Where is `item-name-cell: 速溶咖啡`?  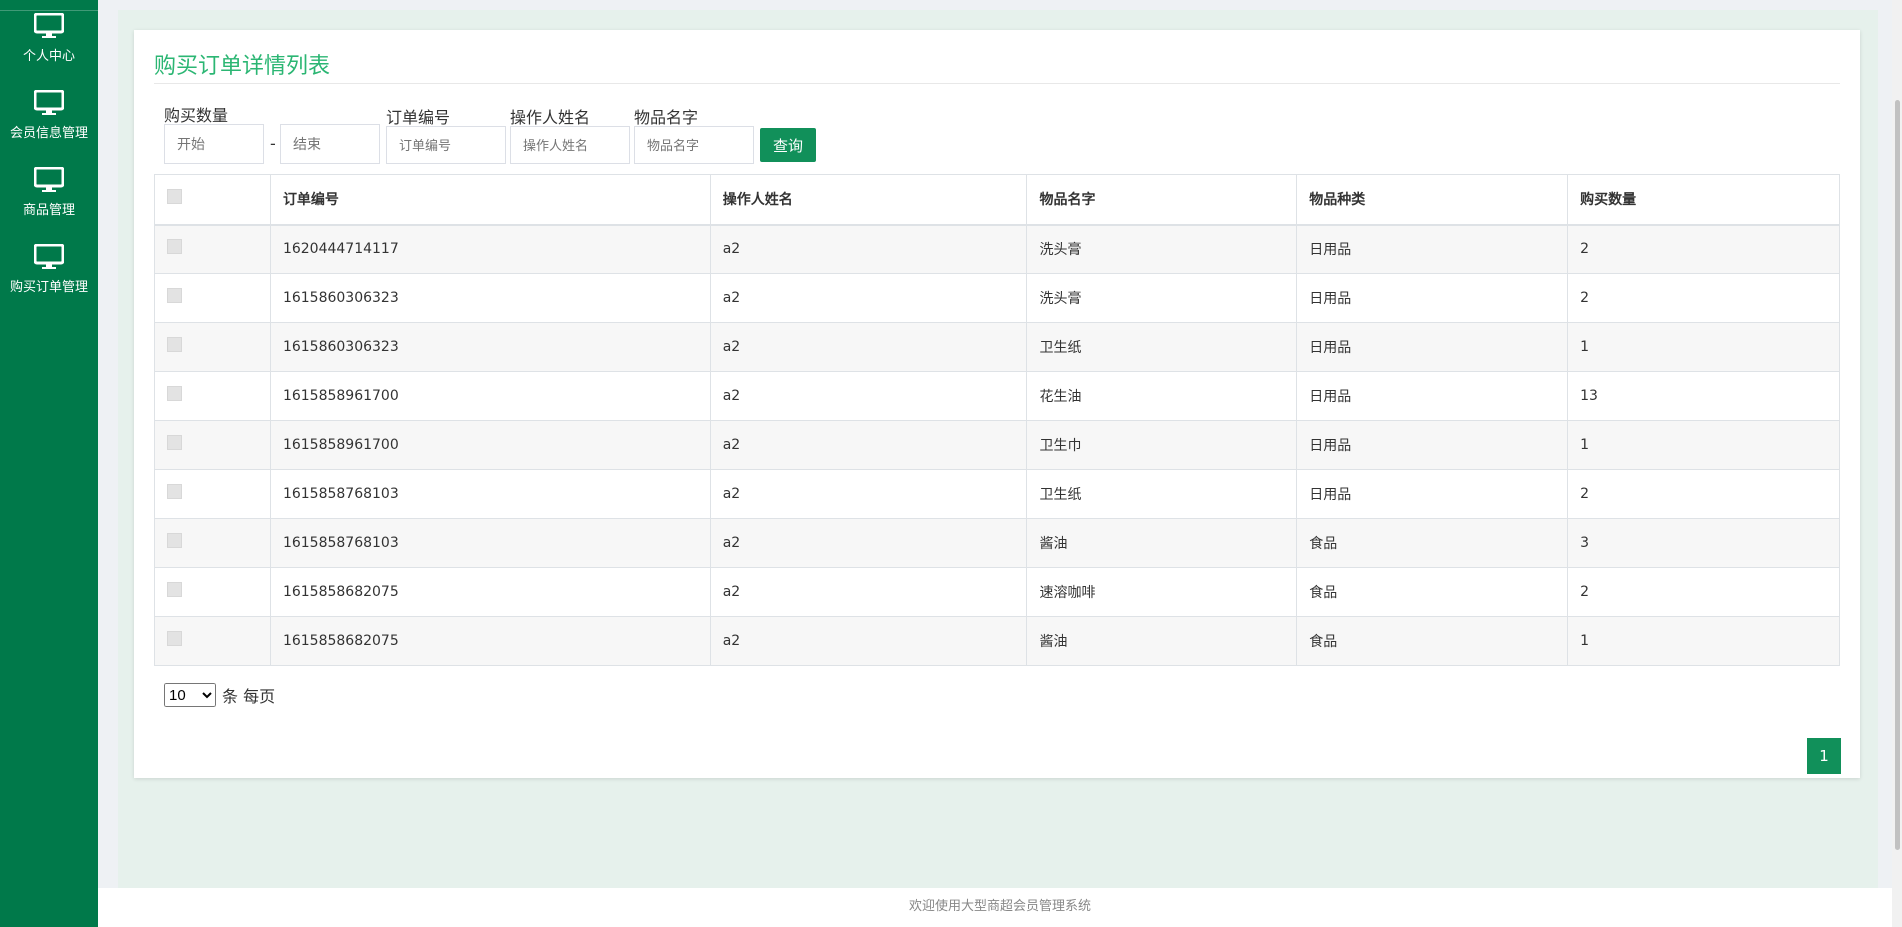
item-name-cell: 速溶咖啡 is located at coordinates (1162, 592).